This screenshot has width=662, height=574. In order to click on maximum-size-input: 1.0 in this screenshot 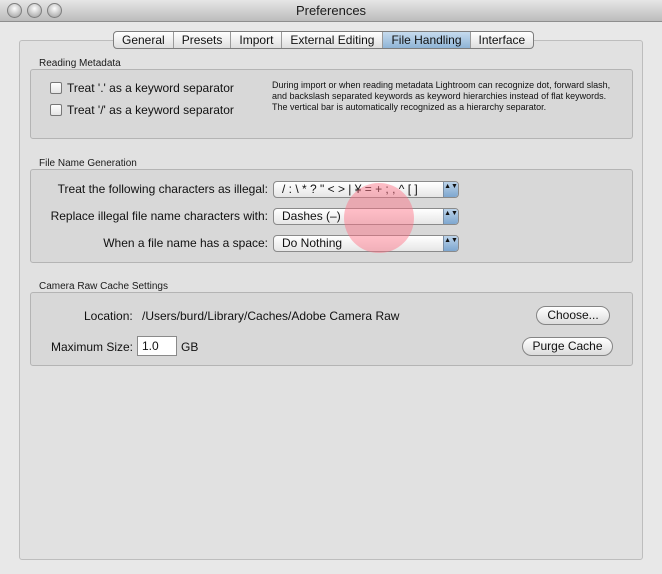, I will do `click(157, 346)`.